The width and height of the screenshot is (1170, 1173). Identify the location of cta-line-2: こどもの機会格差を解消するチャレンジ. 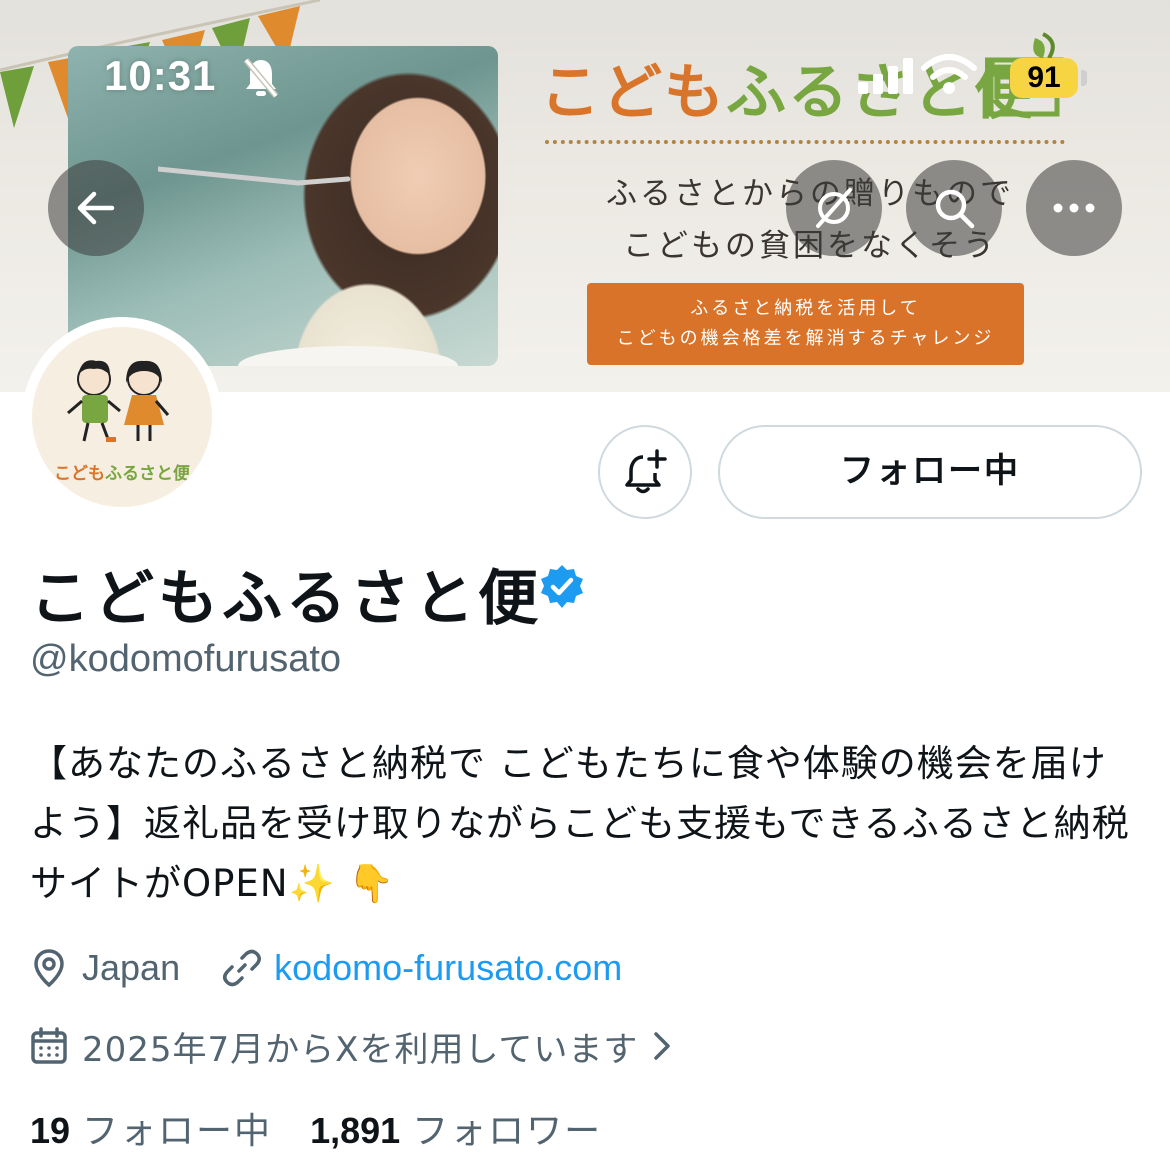
(805, 338).